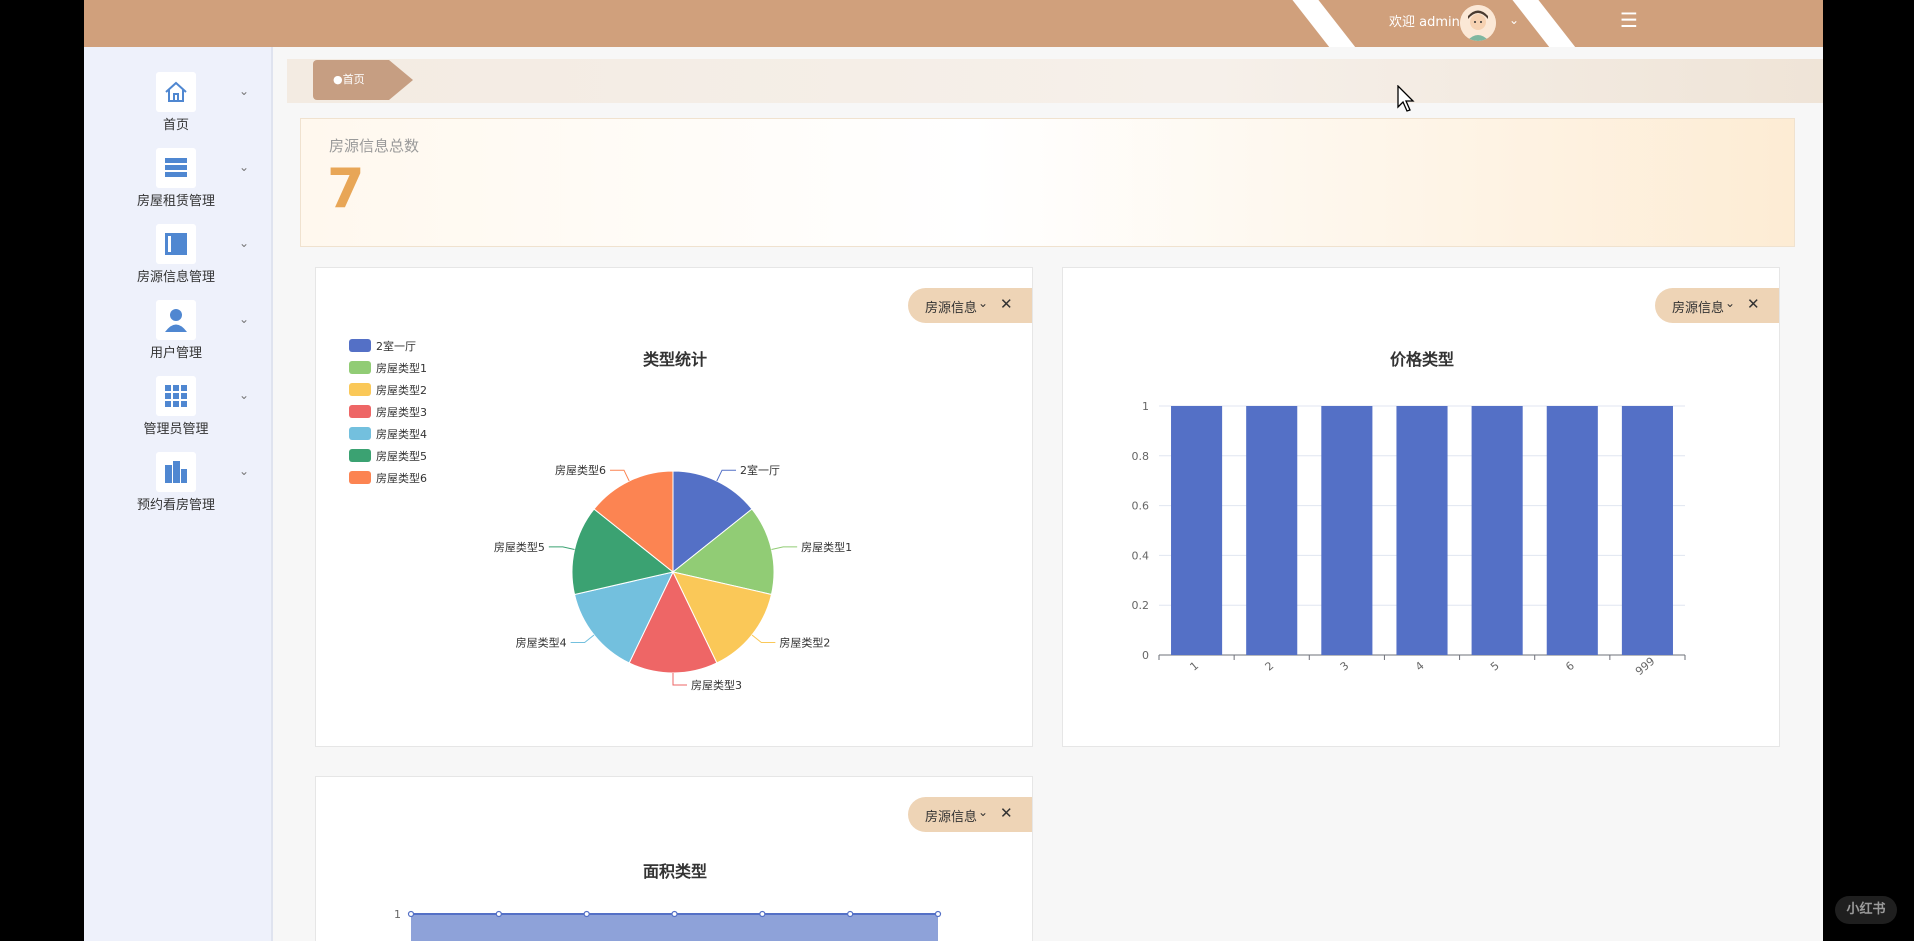 The width and height of the screenshot is (1914, 941). What do you see at coordinates (401, 412) in the screenshot?
I see `legend-label: 房屋类型3` at bounding box center [401, 412].